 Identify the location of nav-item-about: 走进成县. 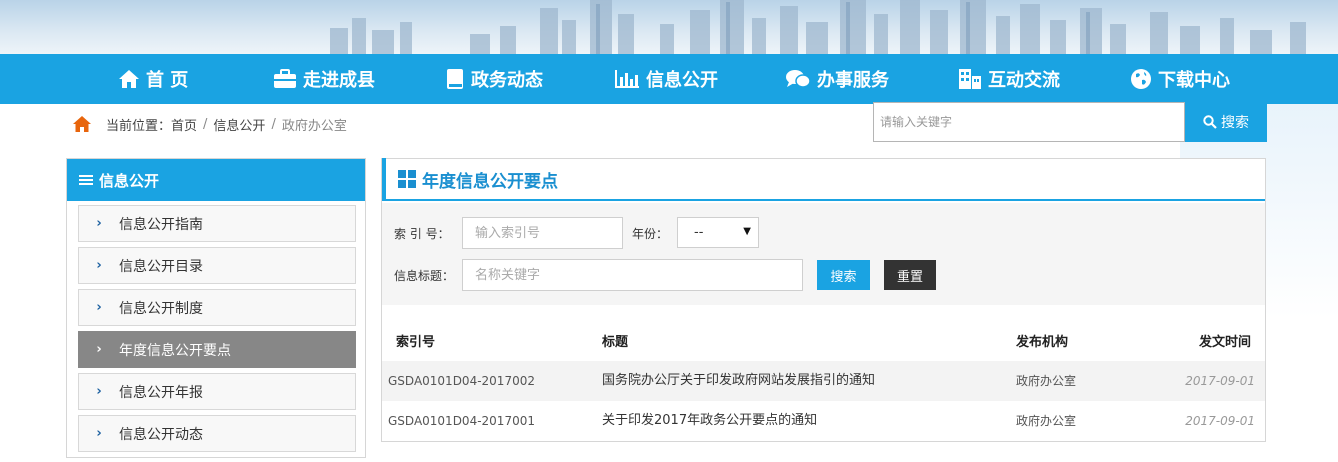
(324, 79).